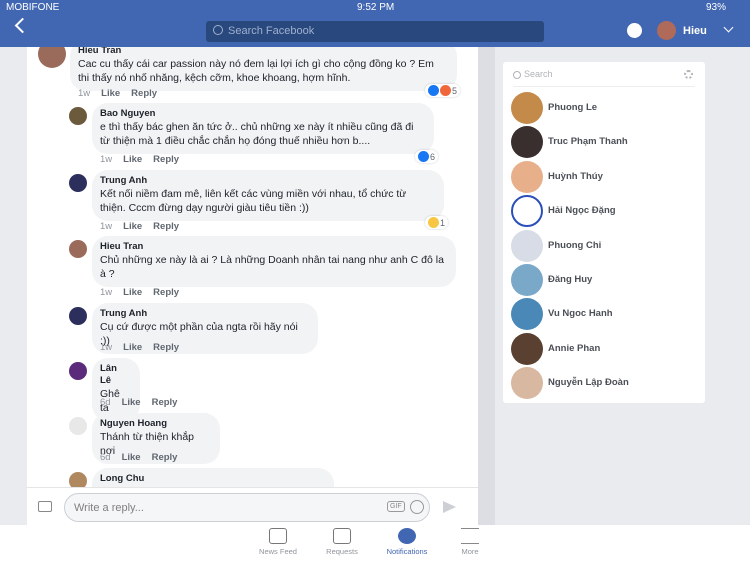 Image resolution: width=750 pixels, height=562 pixels. I want to click on reaction-count: 5, so click(455, 90).